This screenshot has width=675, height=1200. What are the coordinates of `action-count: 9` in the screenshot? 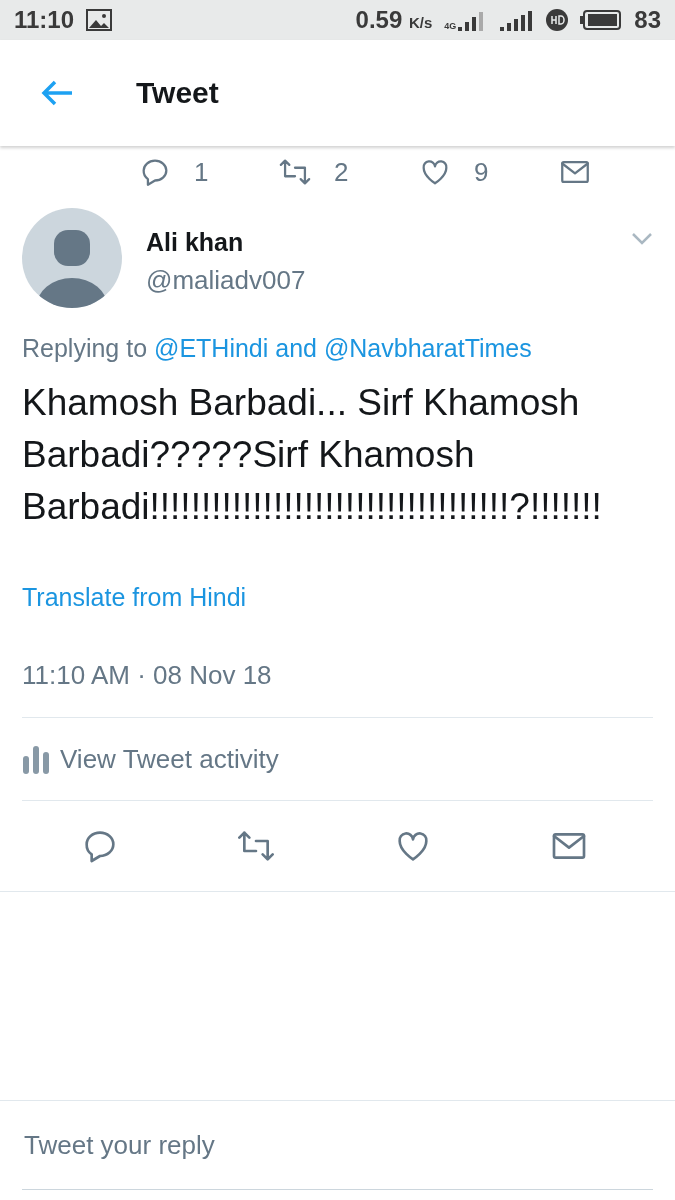 It's located at (481, 172).